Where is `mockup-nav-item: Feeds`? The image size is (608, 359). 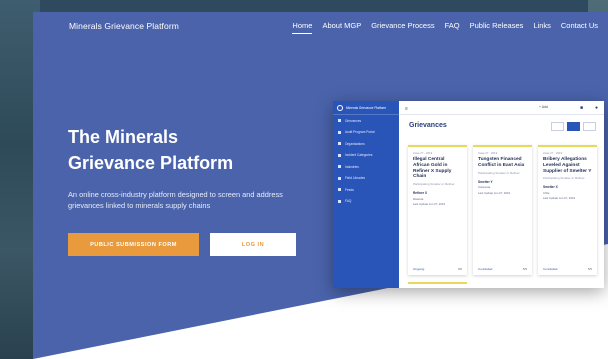
mockup-nav-item: Feeds is located at coordinates (366, 190).